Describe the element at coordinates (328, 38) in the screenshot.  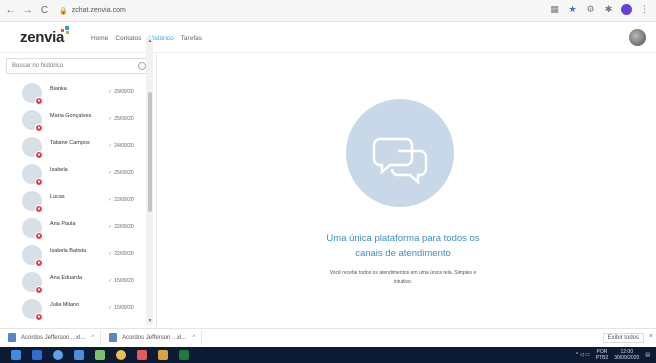
I see `app-header: zenvia Home Contatos Histórico Tarefas` at that location.